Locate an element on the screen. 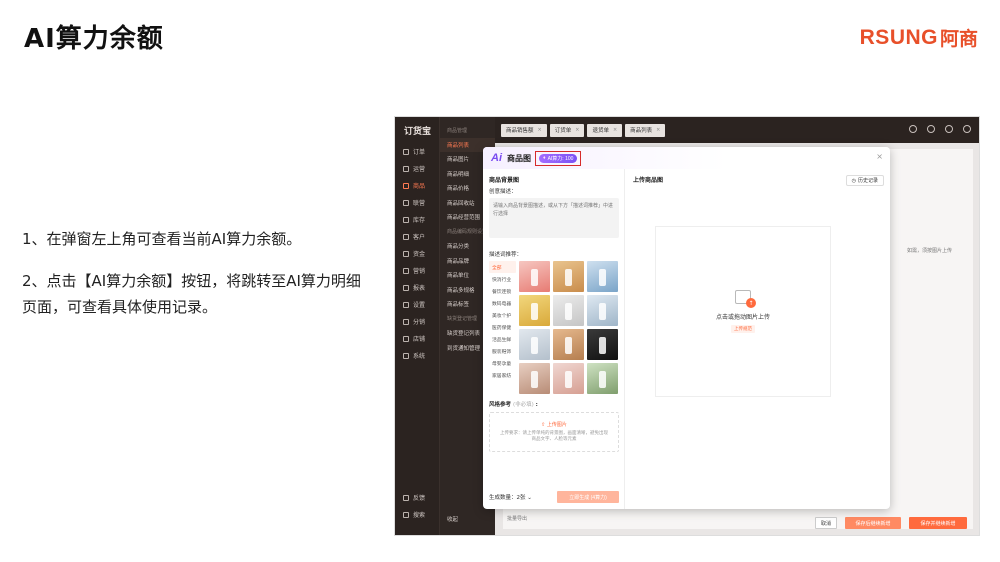 The image size is (1000, 562). desc-input is located at coordinates (554, 218).